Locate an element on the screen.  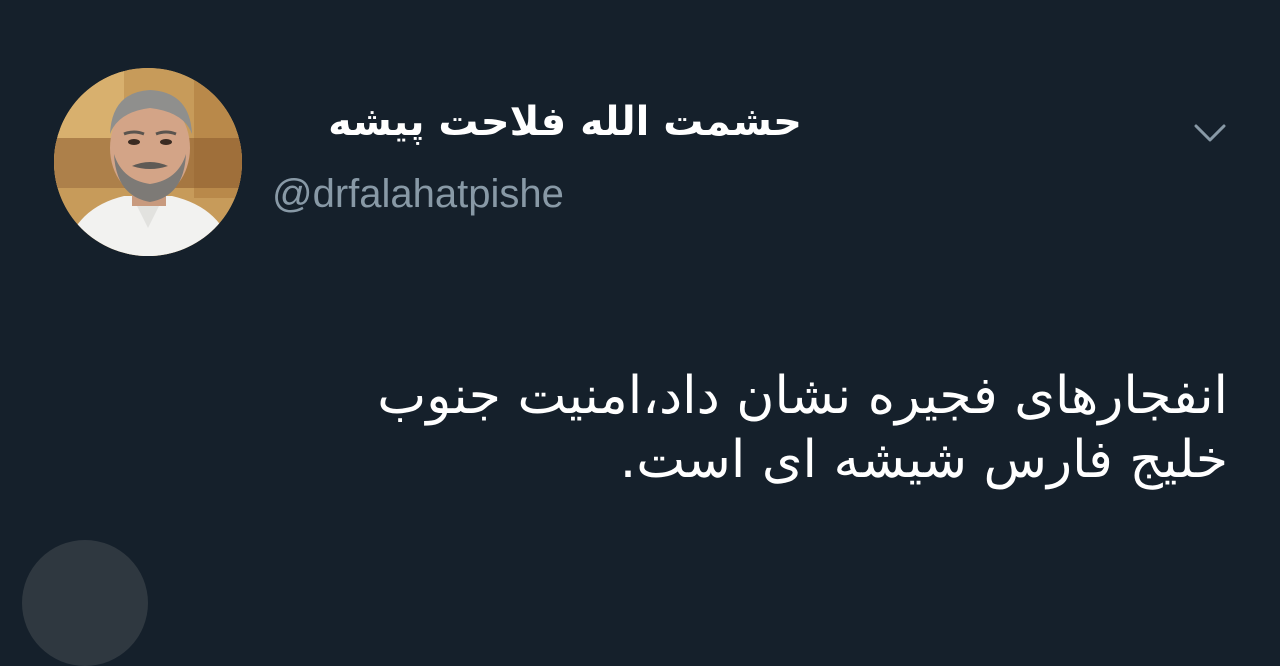
profile-avatar is located at coordinates (148, 162).